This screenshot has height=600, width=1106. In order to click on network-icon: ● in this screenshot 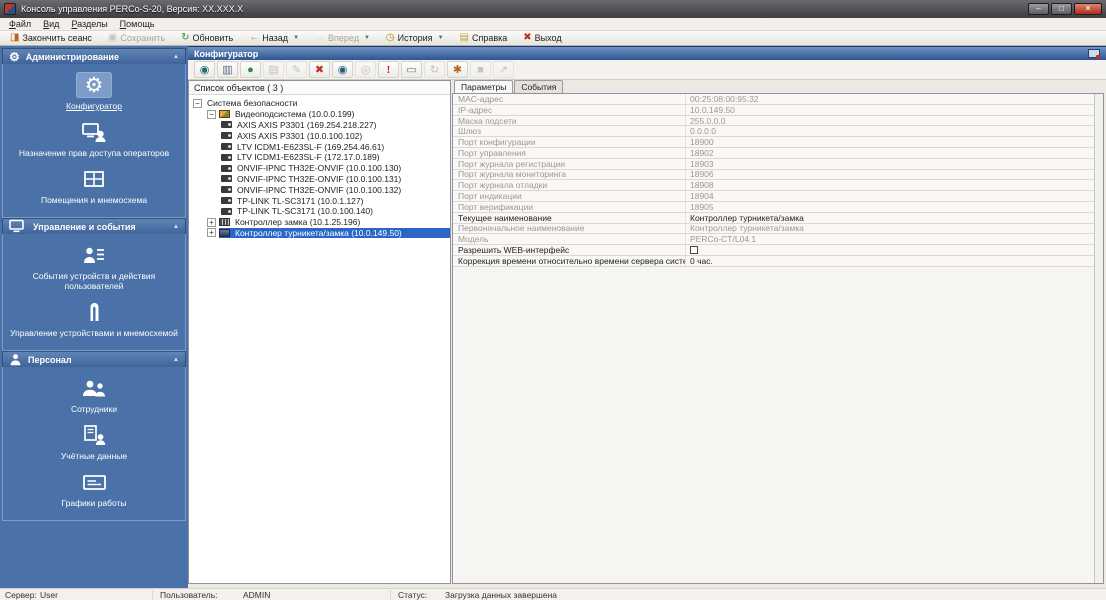, I will do `click(250, 69)`.